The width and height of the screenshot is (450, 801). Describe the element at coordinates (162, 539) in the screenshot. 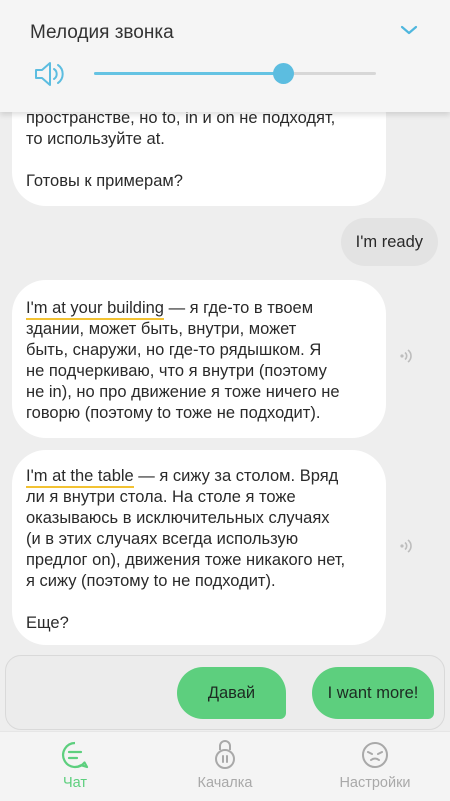

I see `message-line: (и в этих случаях всегда использую` at that location.